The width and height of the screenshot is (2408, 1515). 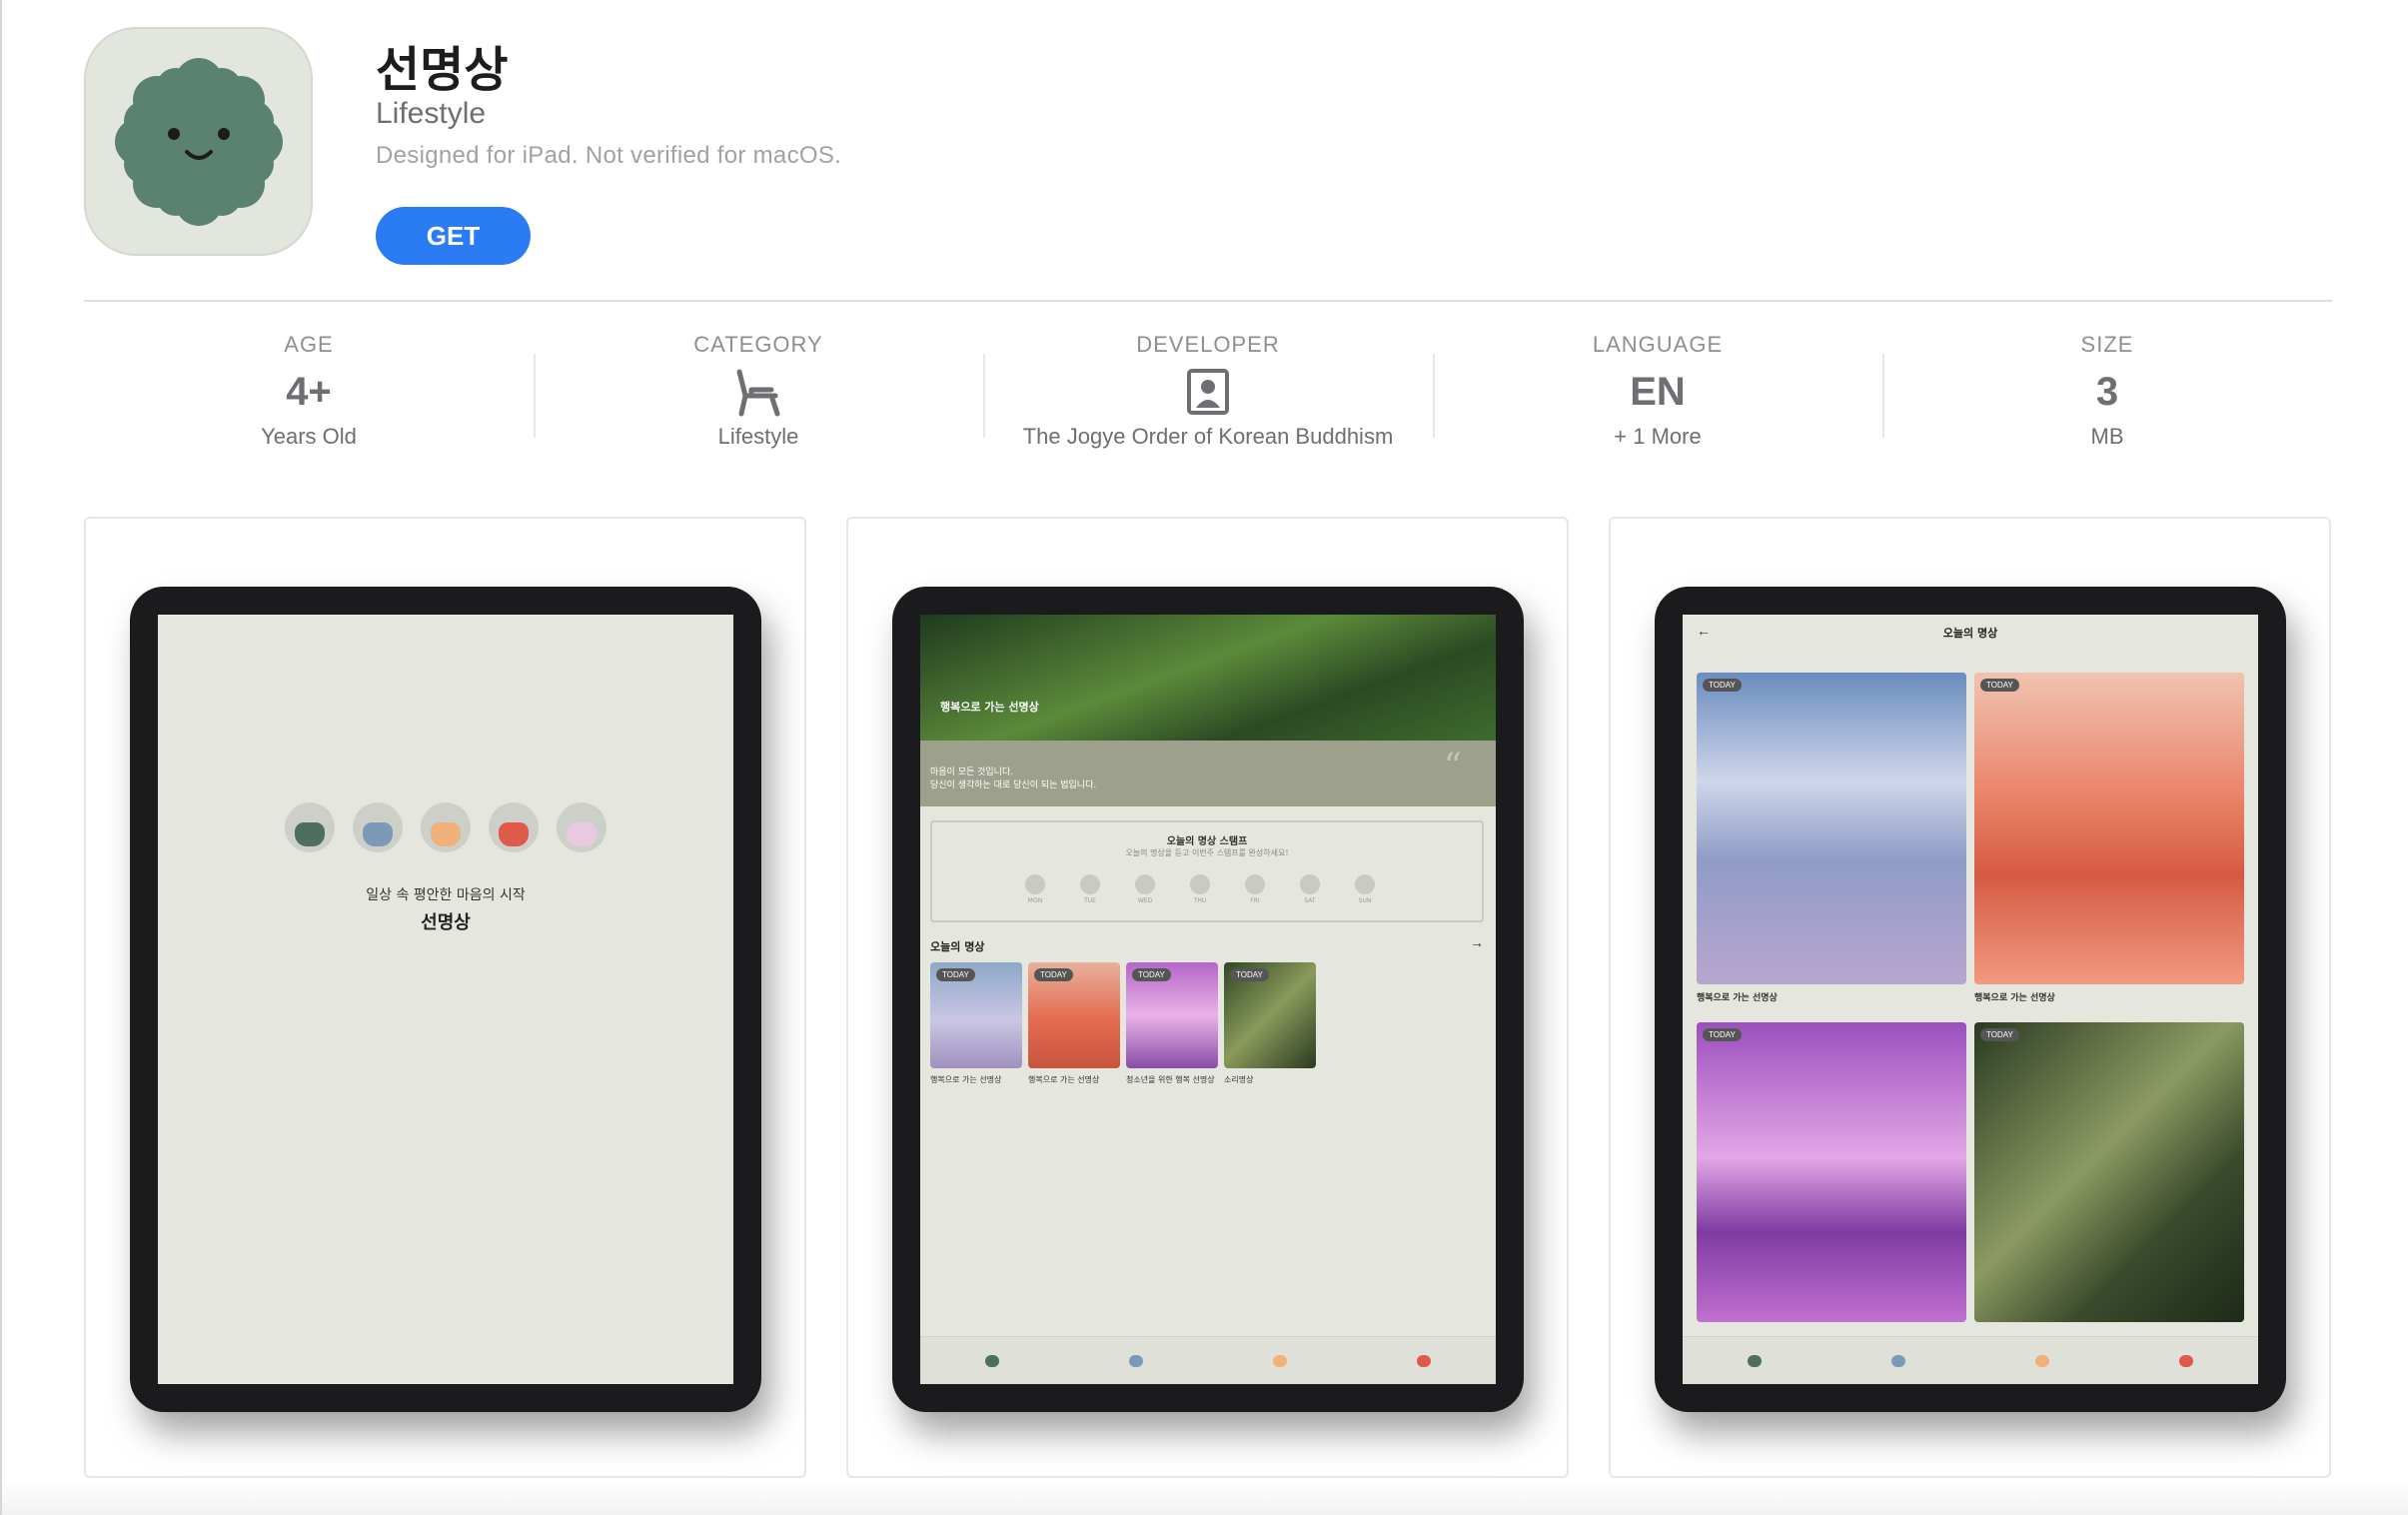 What do you see at coordinates (1970, 633) in the screenshot?
I see `screen-header: 오늘의 명상` at bounding box center [1970, 633].